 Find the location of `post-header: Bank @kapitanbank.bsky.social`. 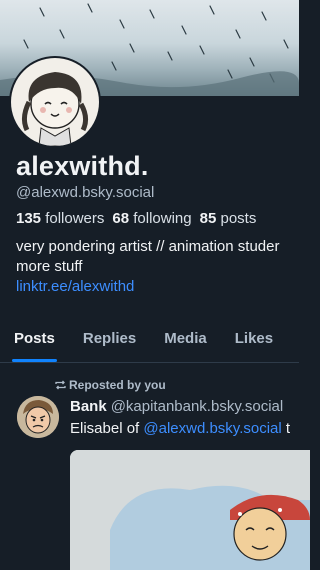

post-header: Bank @kapitanbank.bsky.social is located at coordinates (176, 406).